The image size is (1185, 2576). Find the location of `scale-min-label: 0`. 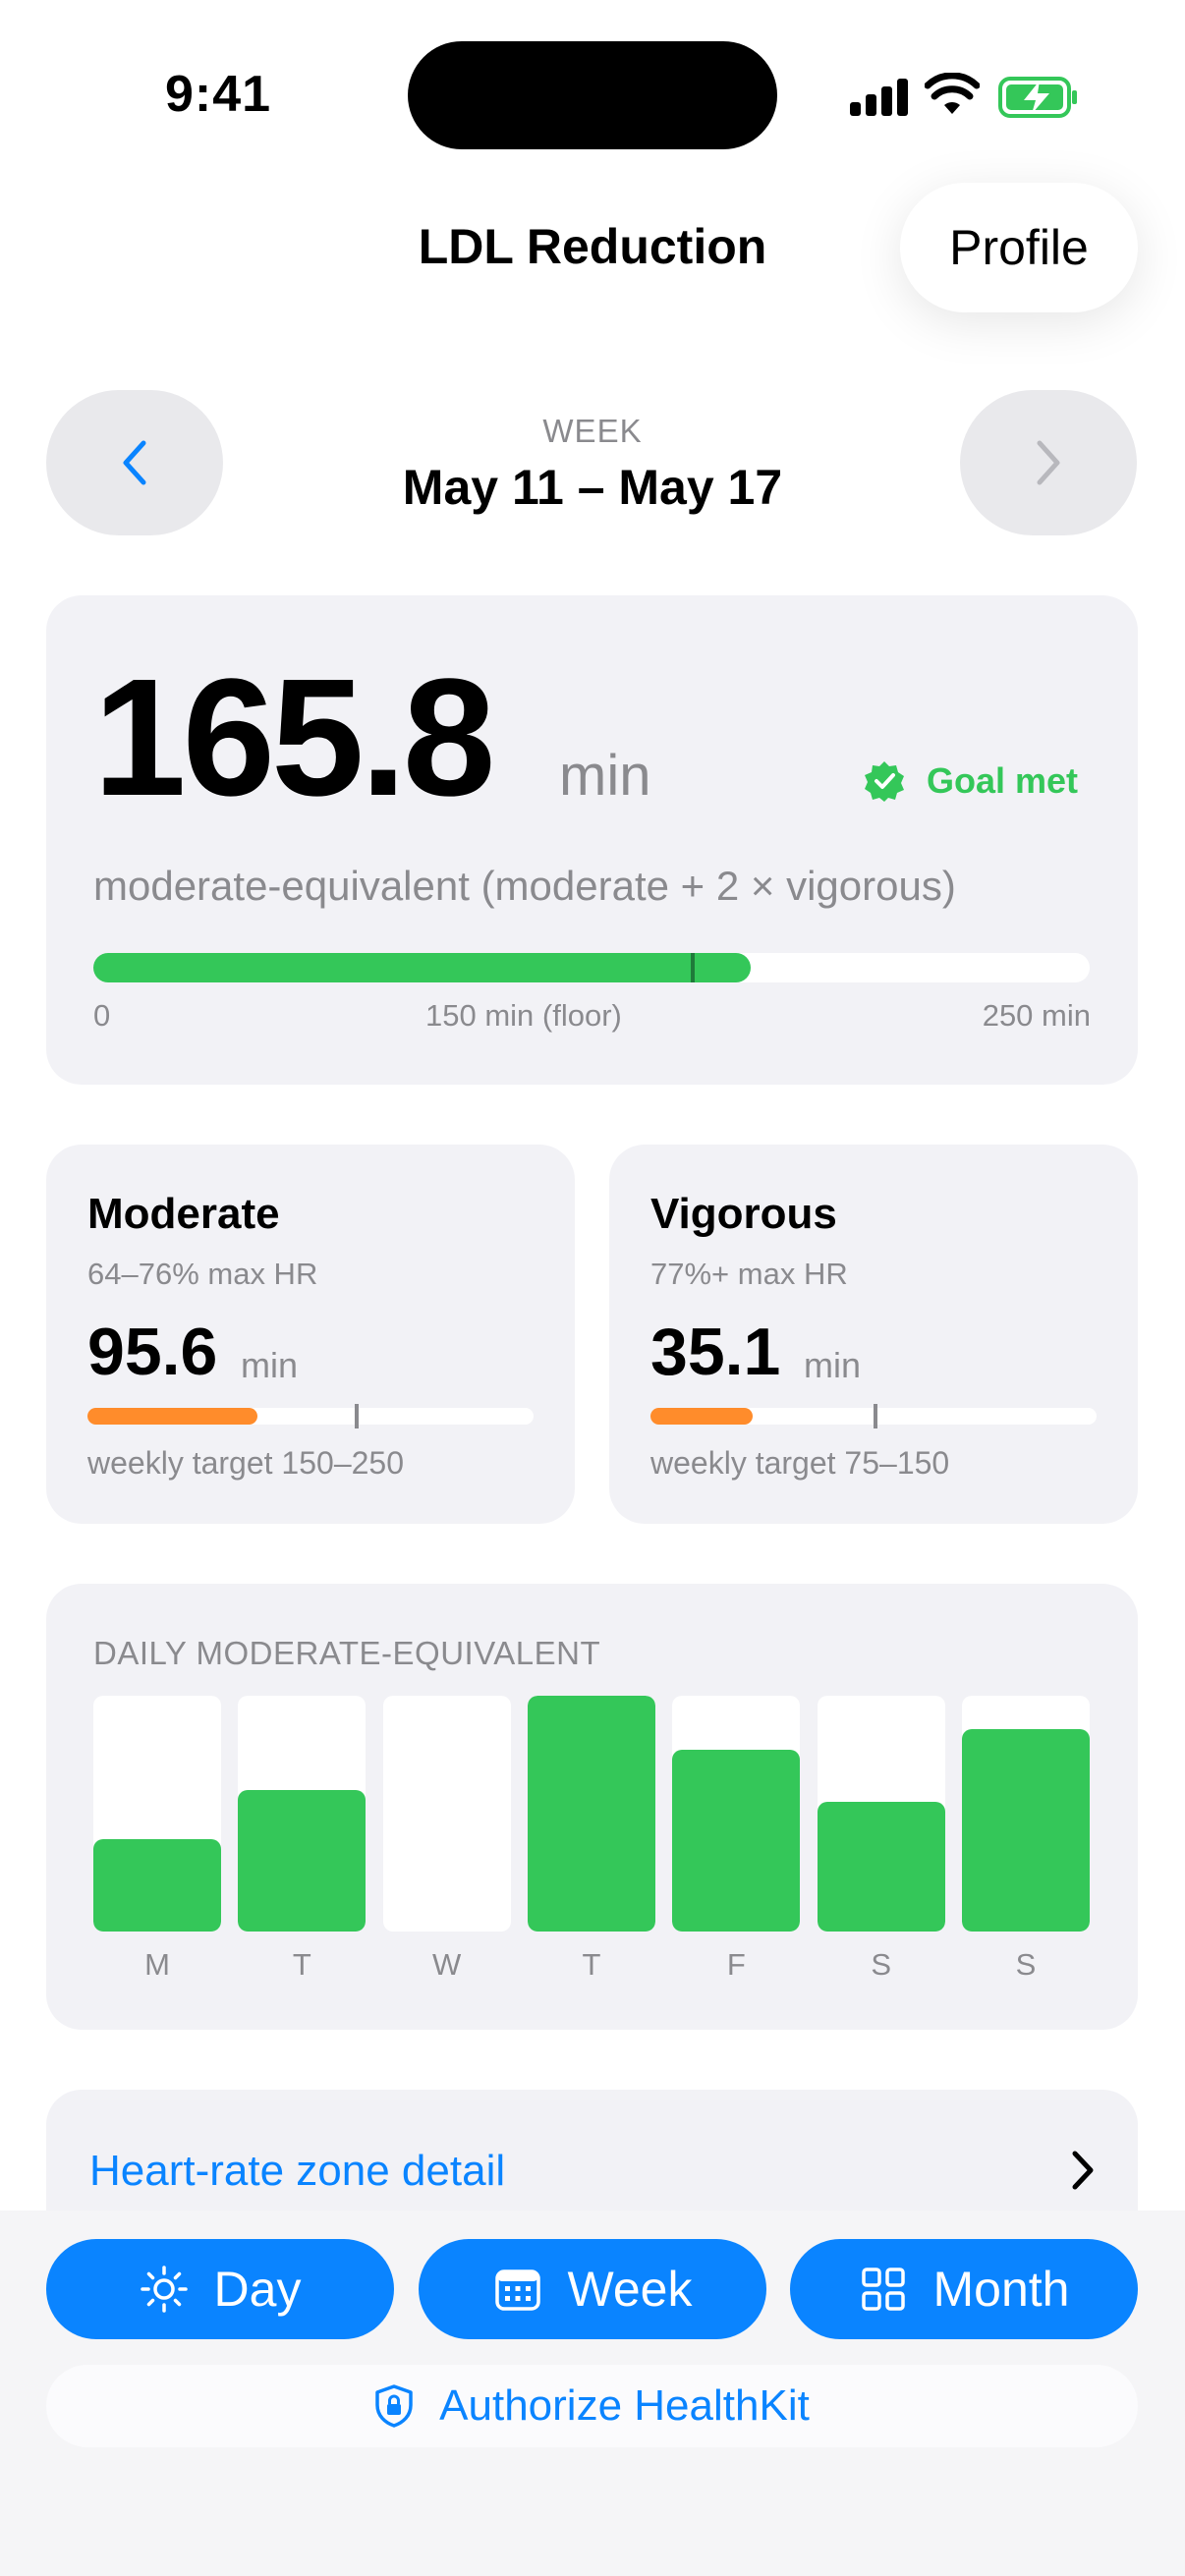

scale-min-label: 0 is located at coordinates (102, 1015).